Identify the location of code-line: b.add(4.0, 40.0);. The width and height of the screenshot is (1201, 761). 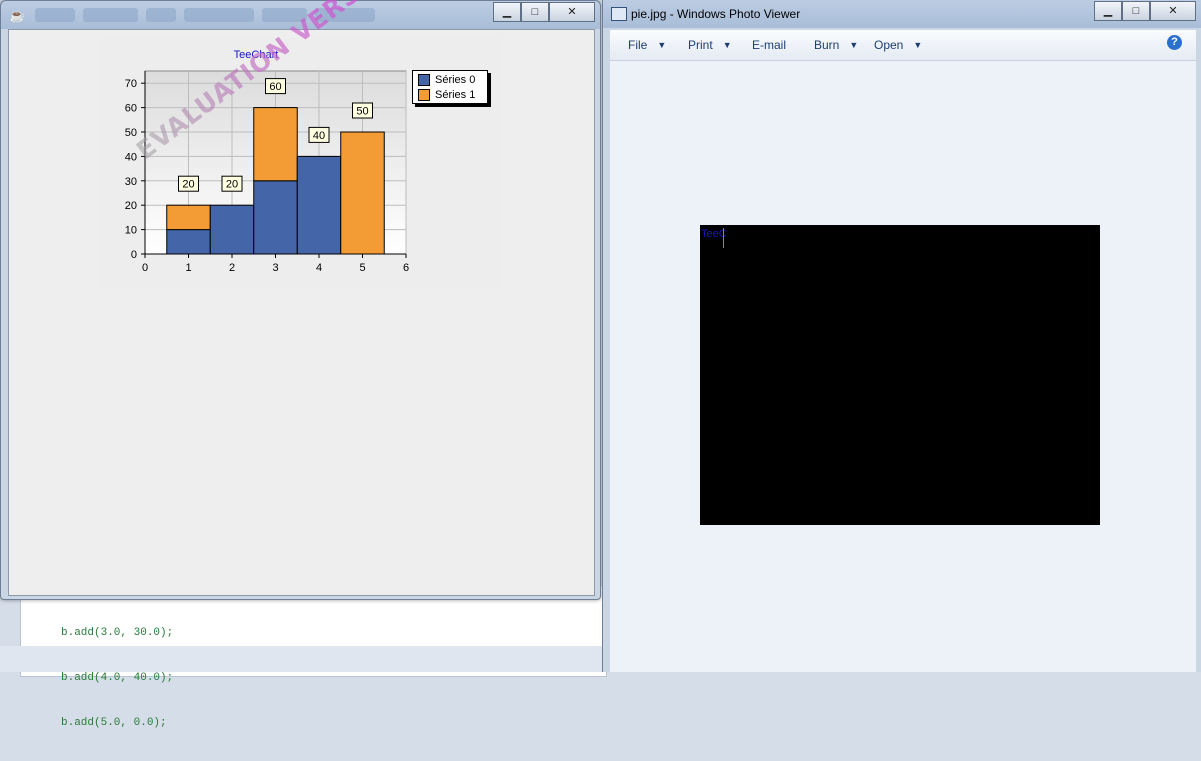
(117, 678).